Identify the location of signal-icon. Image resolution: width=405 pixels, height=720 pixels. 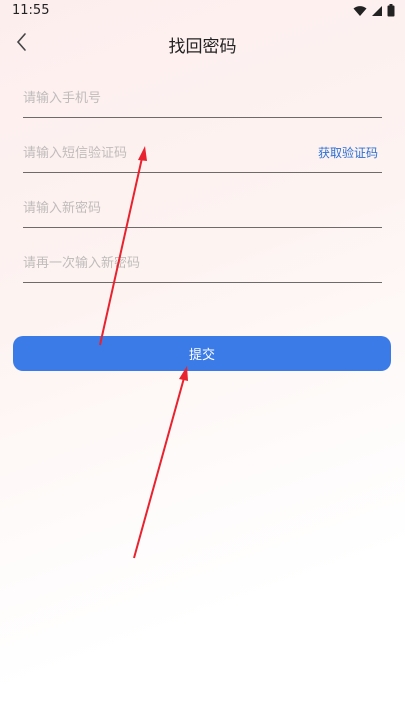
(377, 10).